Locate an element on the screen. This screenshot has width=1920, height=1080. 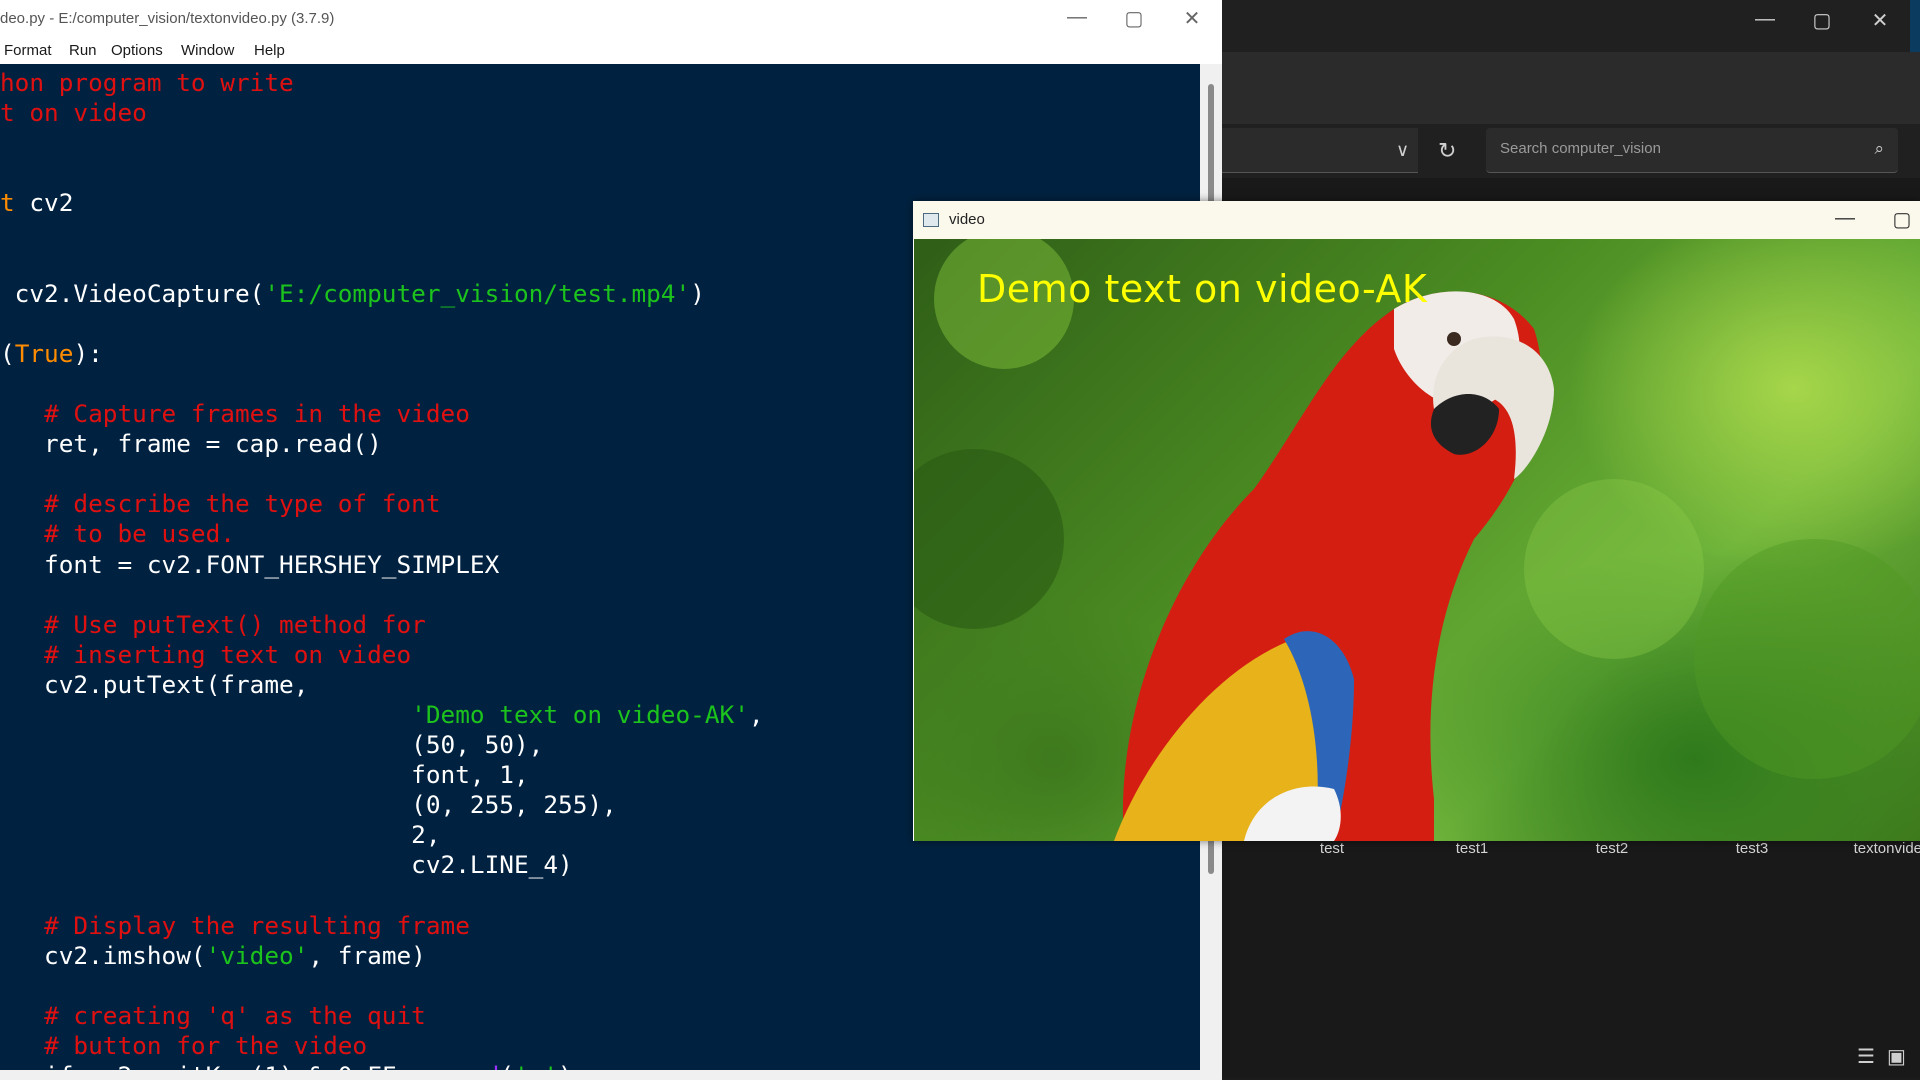
code-token: cv2.putText(frame, is located at coordinates (154, 684).